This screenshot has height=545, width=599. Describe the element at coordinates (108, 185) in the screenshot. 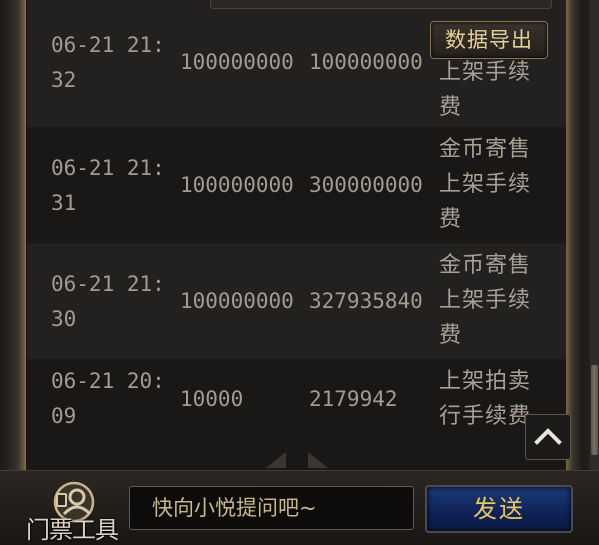

I see `time-cell: 06-21 21:31` at that location.